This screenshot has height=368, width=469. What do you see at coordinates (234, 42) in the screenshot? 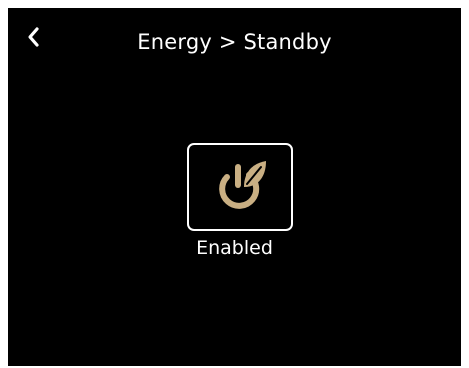
I see `page-title: Energy > Standby` at bounding box center [234, 42].